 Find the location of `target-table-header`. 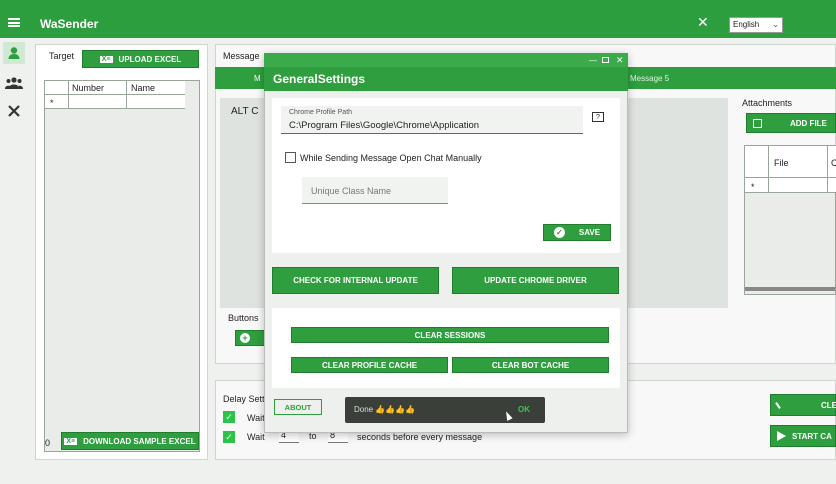

target-table-header is located at coordinates (115, 88).